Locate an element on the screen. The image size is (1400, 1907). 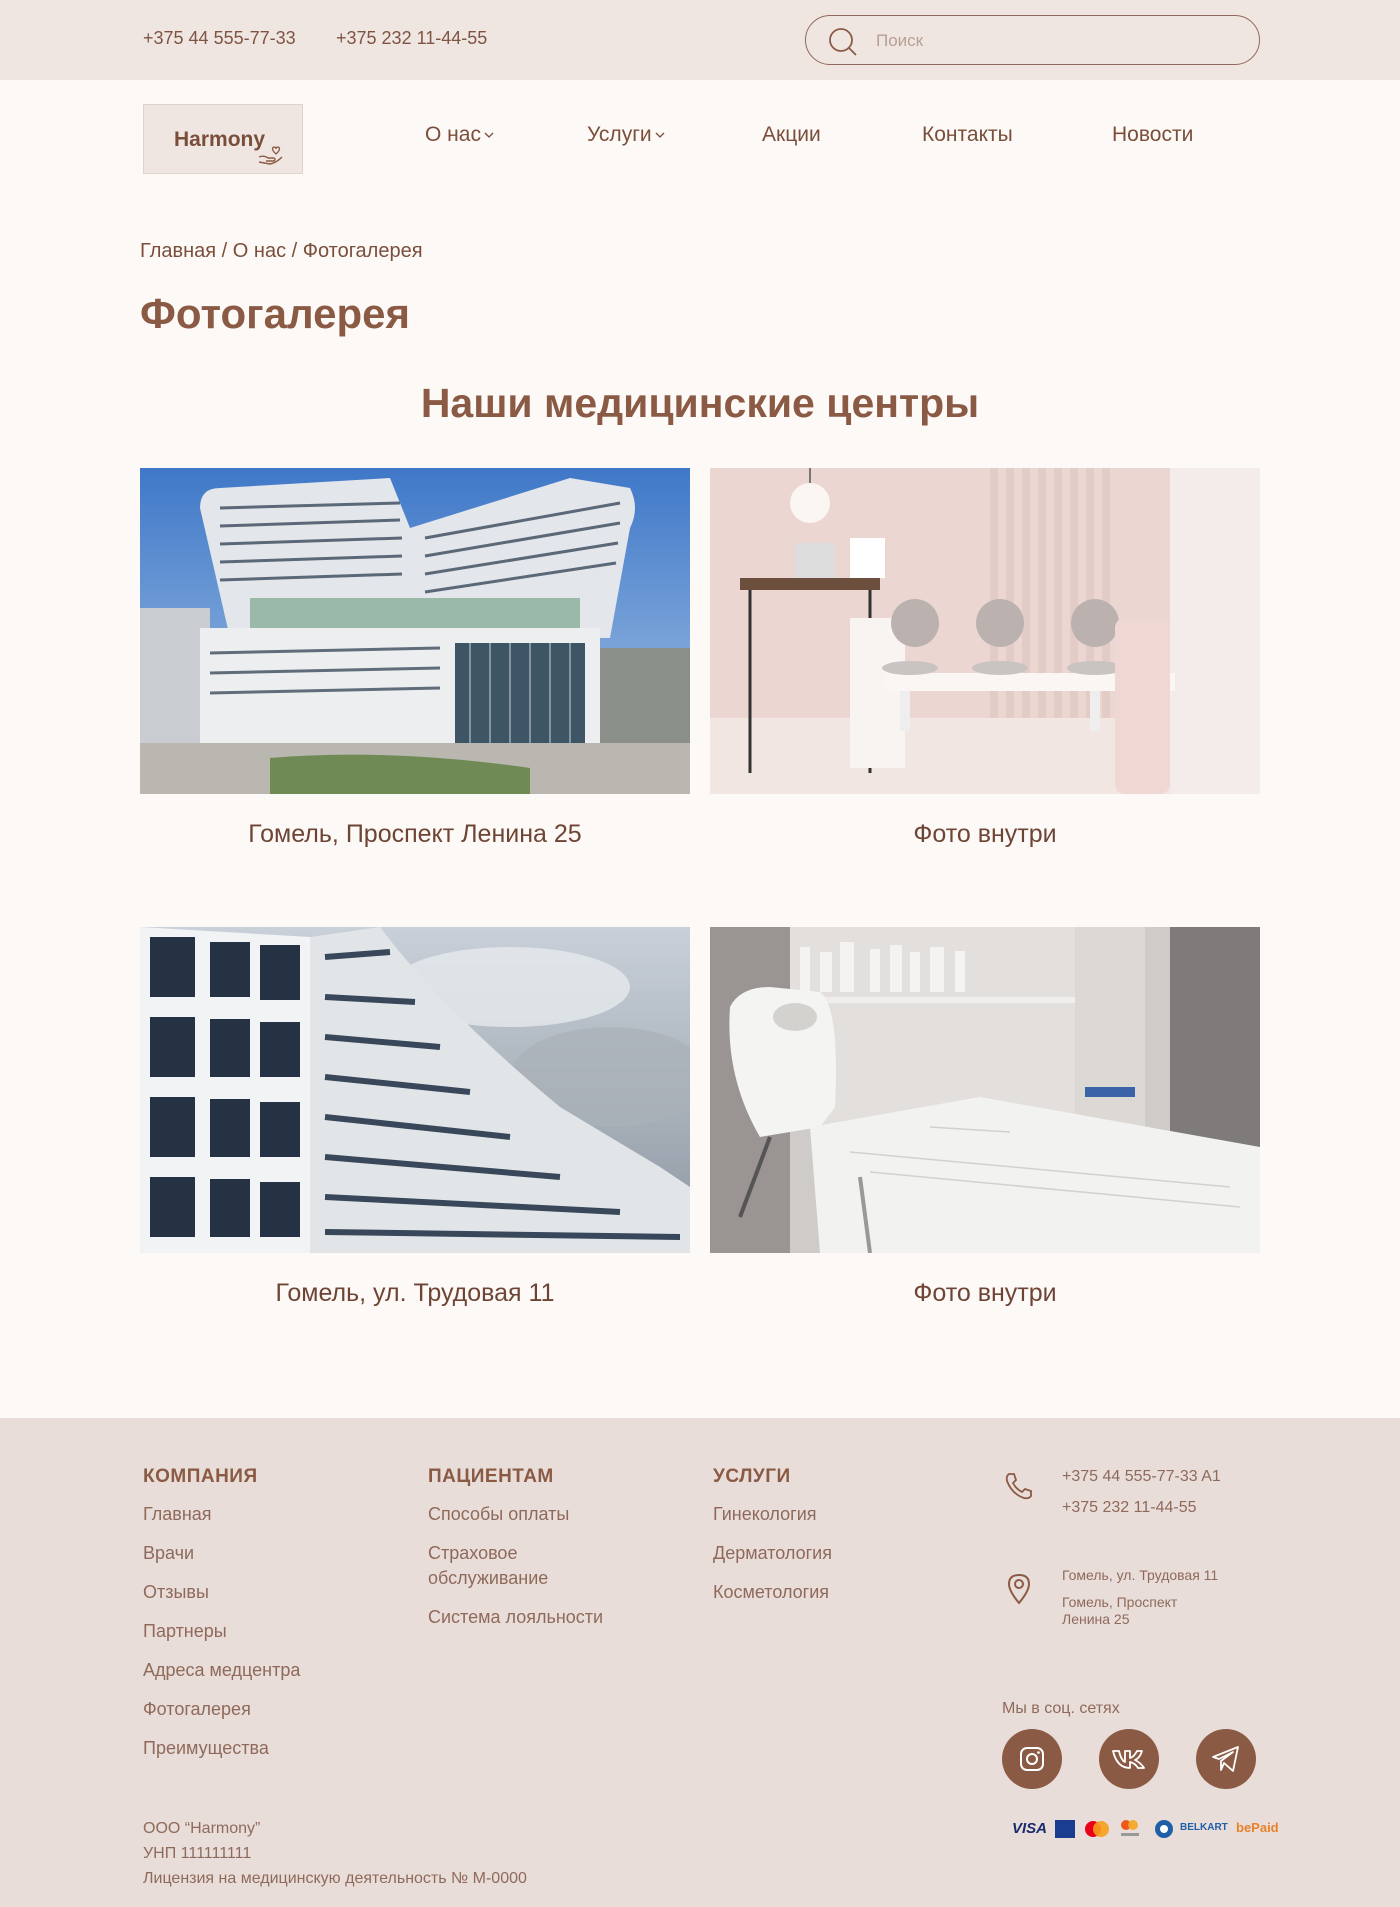
logo-text: Harmony is located at coordinates (220, 139).